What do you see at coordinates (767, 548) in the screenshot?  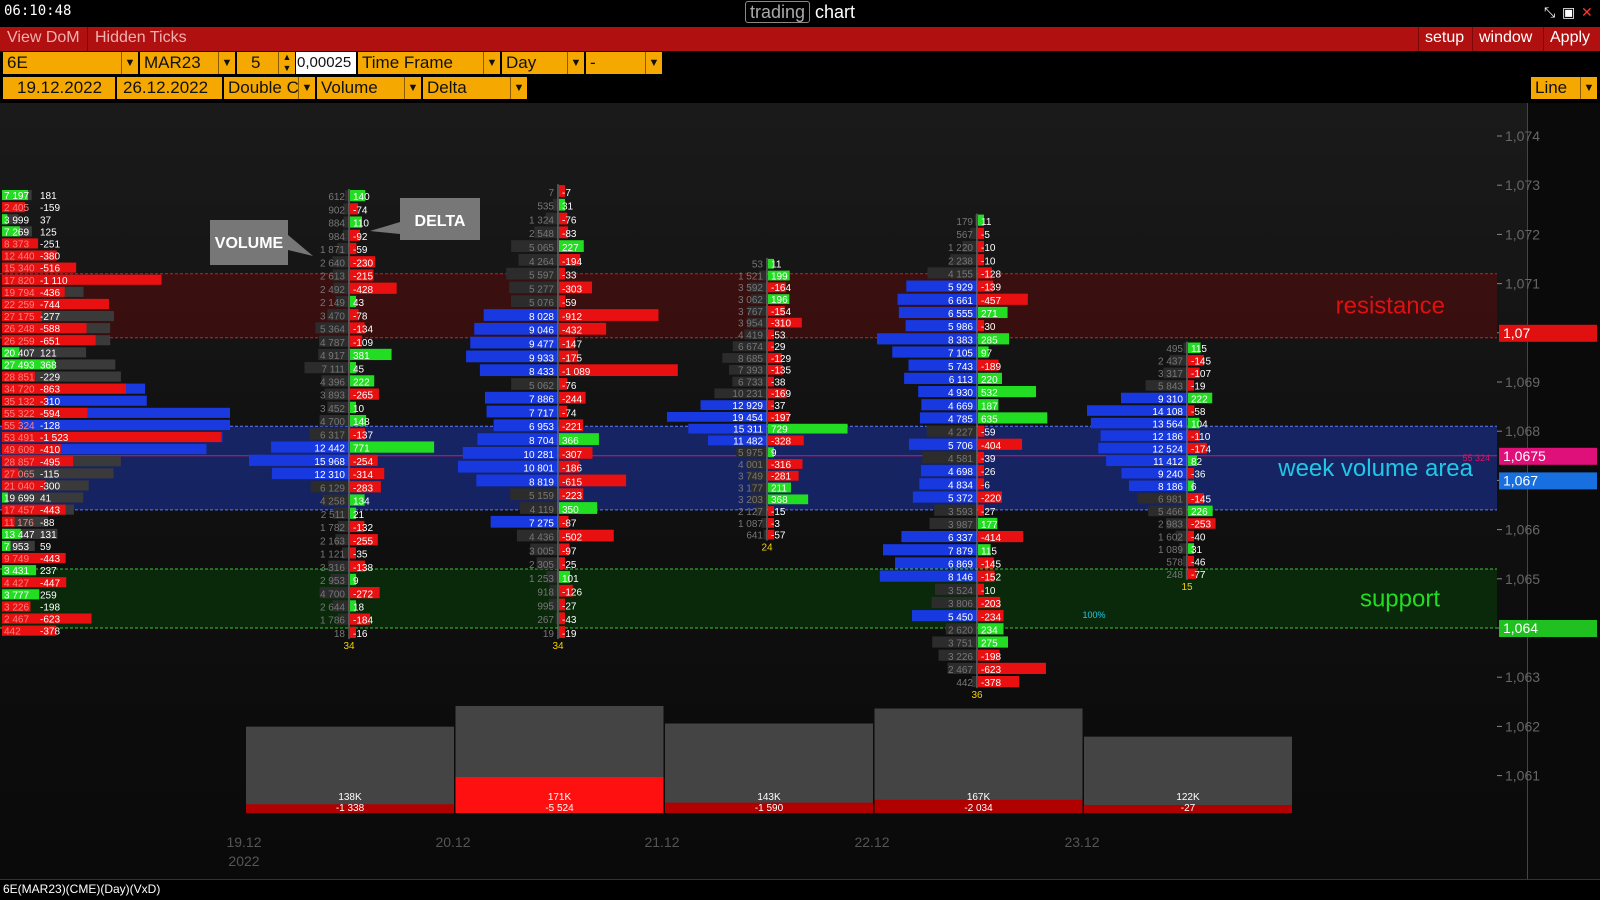 I see `close-count-label: 24` at bounding box center [767, 548].